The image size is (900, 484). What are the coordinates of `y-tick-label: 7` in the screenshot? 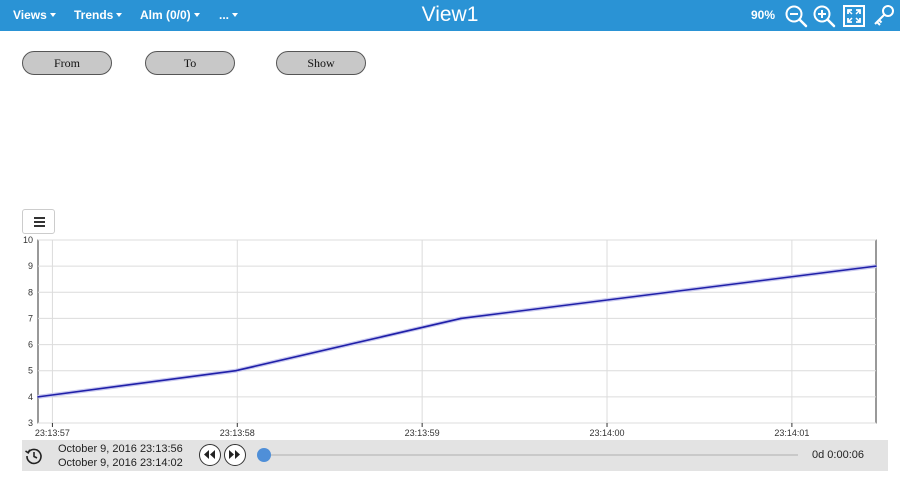 It's located at (30, 318).